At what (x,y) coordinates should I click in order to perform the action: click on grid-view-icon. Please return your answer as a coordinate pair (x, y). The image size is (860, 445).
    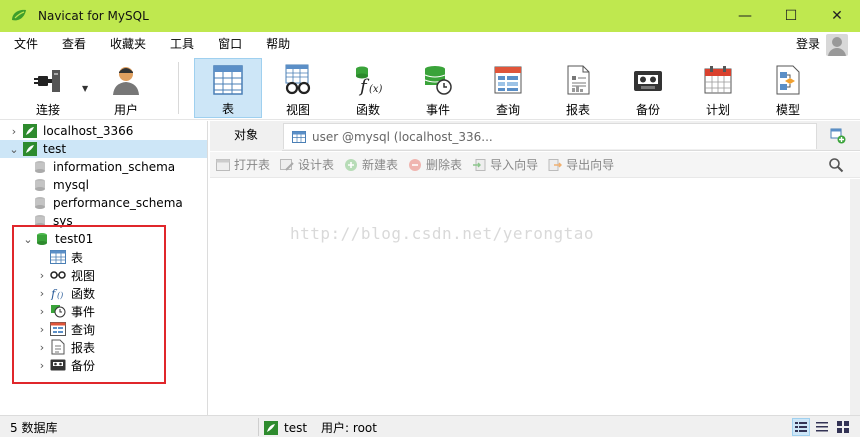
    Looking at the image, I should click on (801, 427).